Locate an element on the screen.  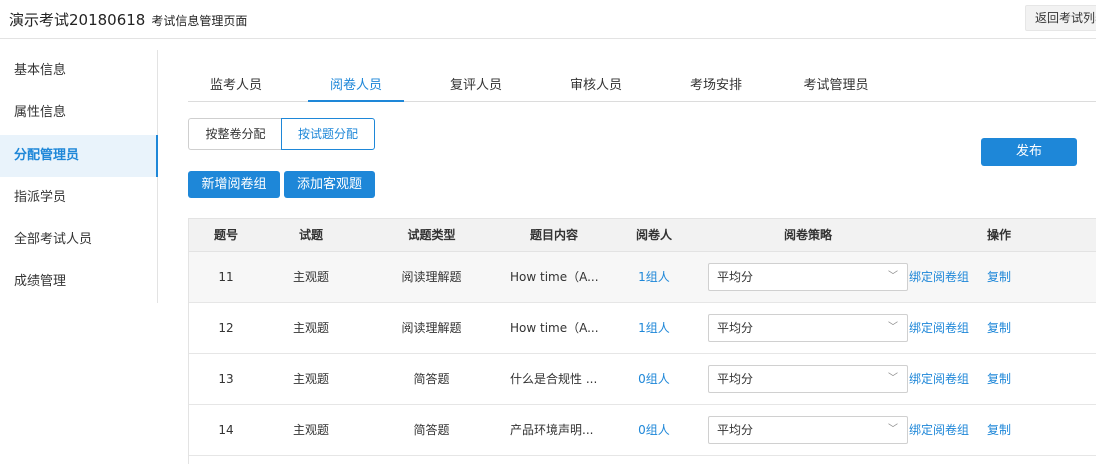
header-actions: 操作 is located at coordinates (998, 235).